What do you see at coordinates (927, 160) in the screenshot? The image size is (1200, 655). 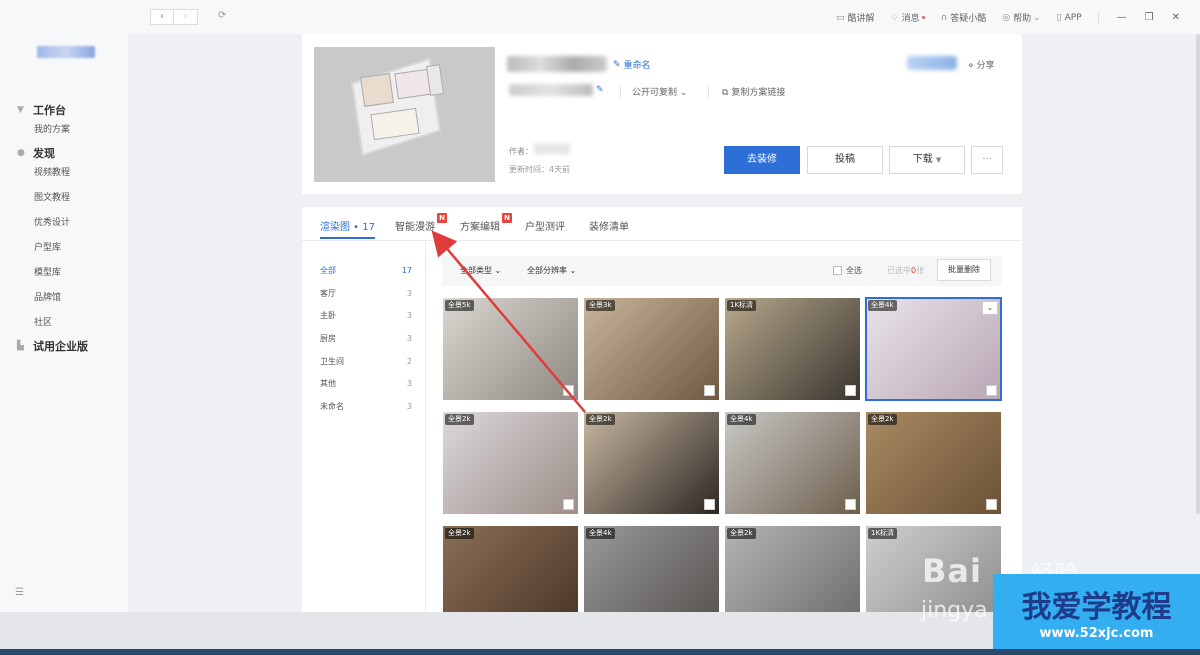 I see `download-button: 下载 ▼` at bounding box center [927, 160].